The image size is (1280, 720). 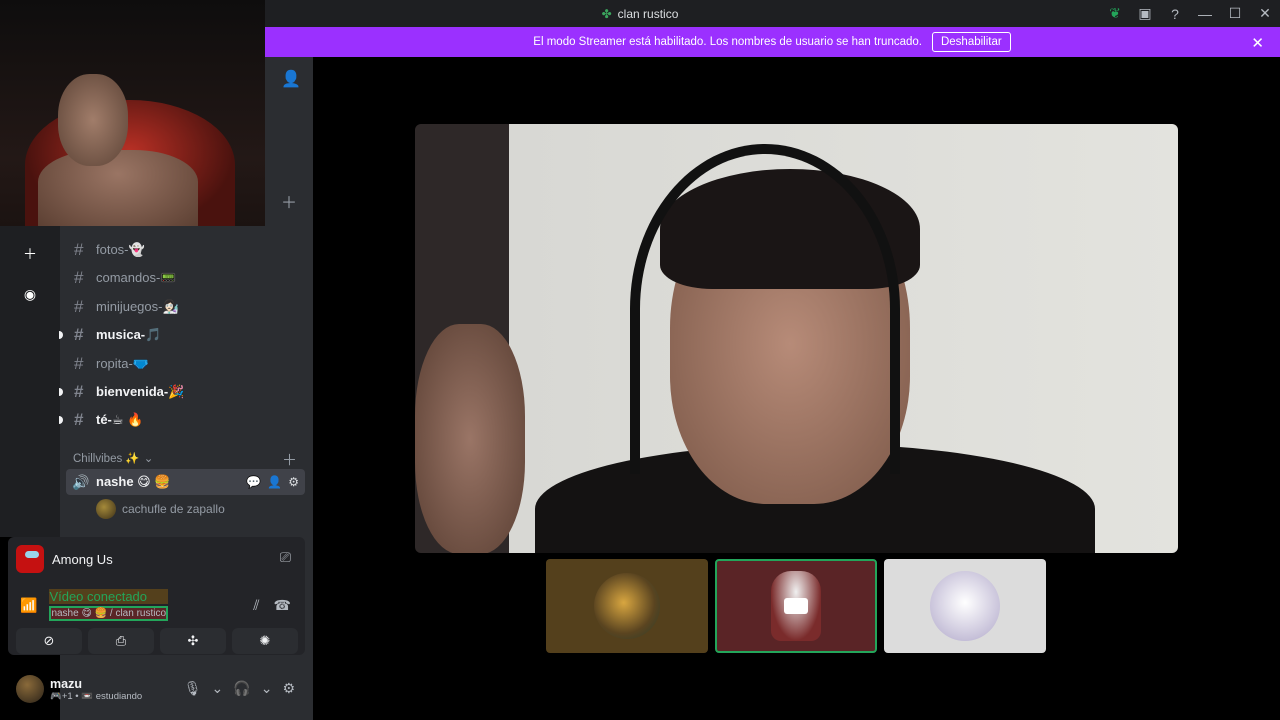 What do you see at coordinates (971, 42) in the screenshot?
I see `disable-streamer-button: Deshabilitar` at bounding box center [971, 42].